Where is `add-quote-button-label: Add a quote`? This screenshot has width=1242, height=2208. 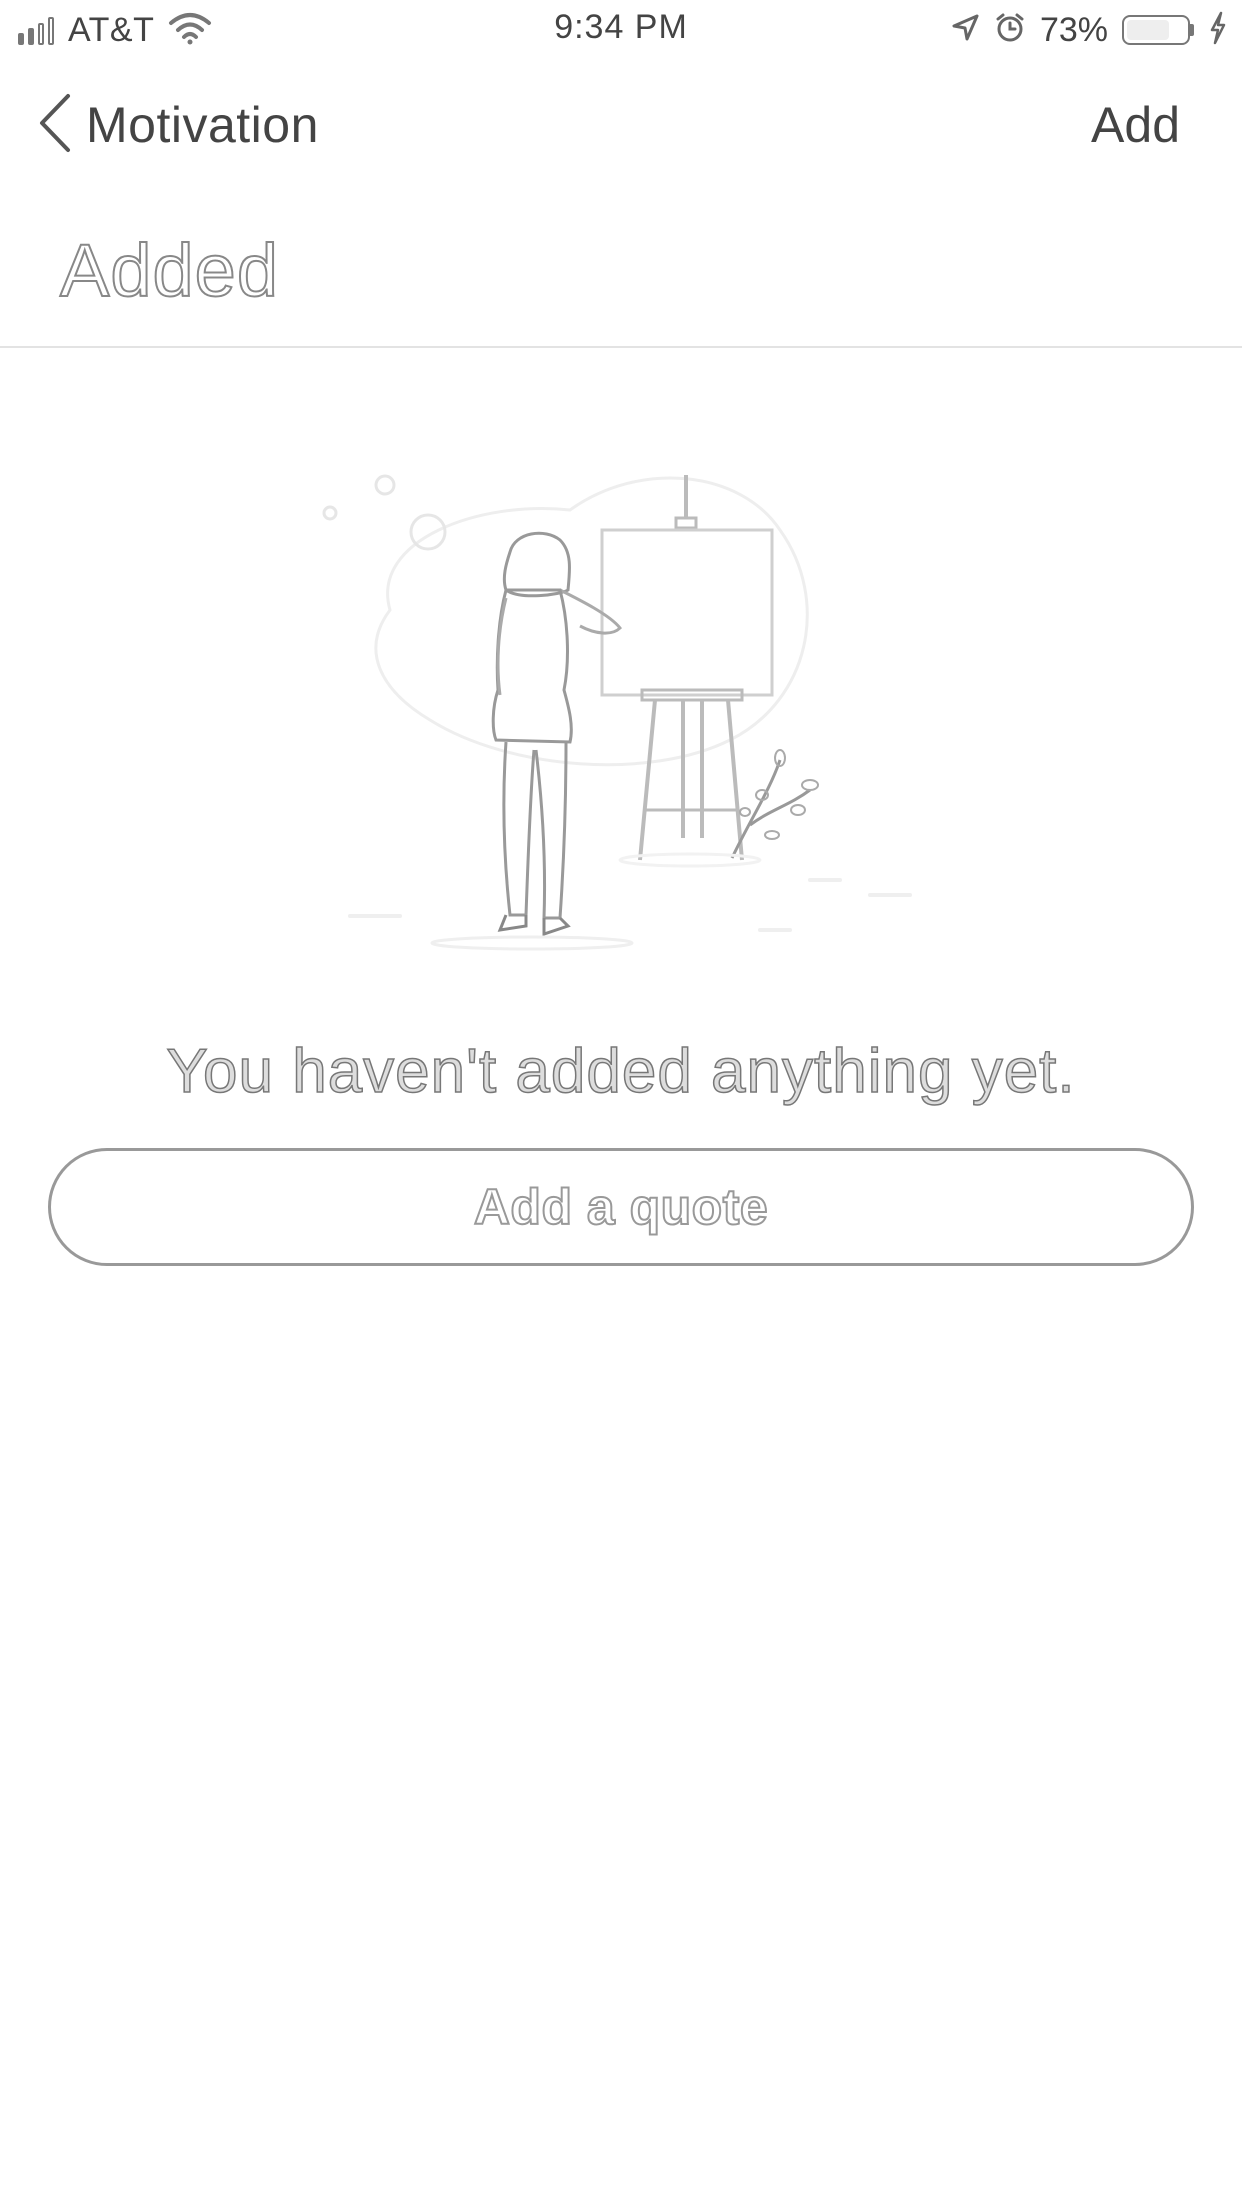
add-quote-button-label: Add a quote is located at coordinates (621, 1207).